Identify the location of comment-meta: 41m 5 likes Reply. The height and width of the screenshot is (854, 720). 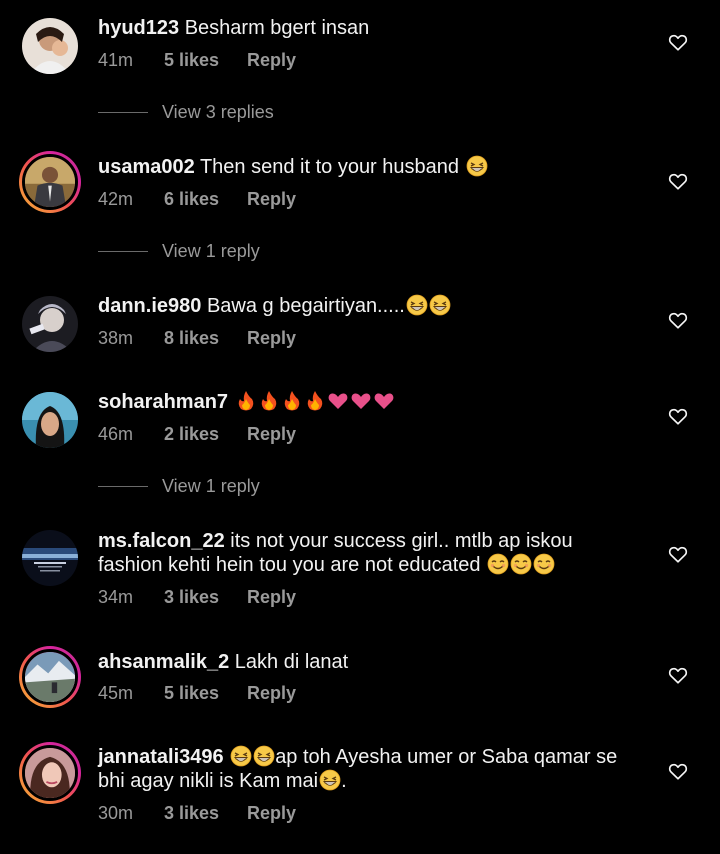
(197, 60).